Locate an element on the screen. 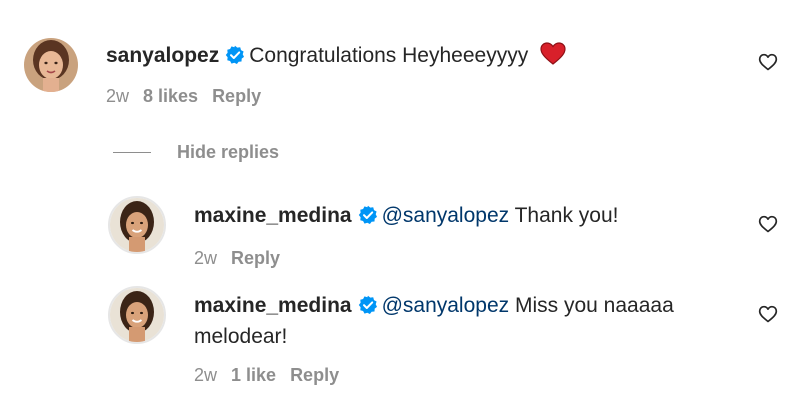  avatar-sanyalopez is located at coordinates (51, 65).